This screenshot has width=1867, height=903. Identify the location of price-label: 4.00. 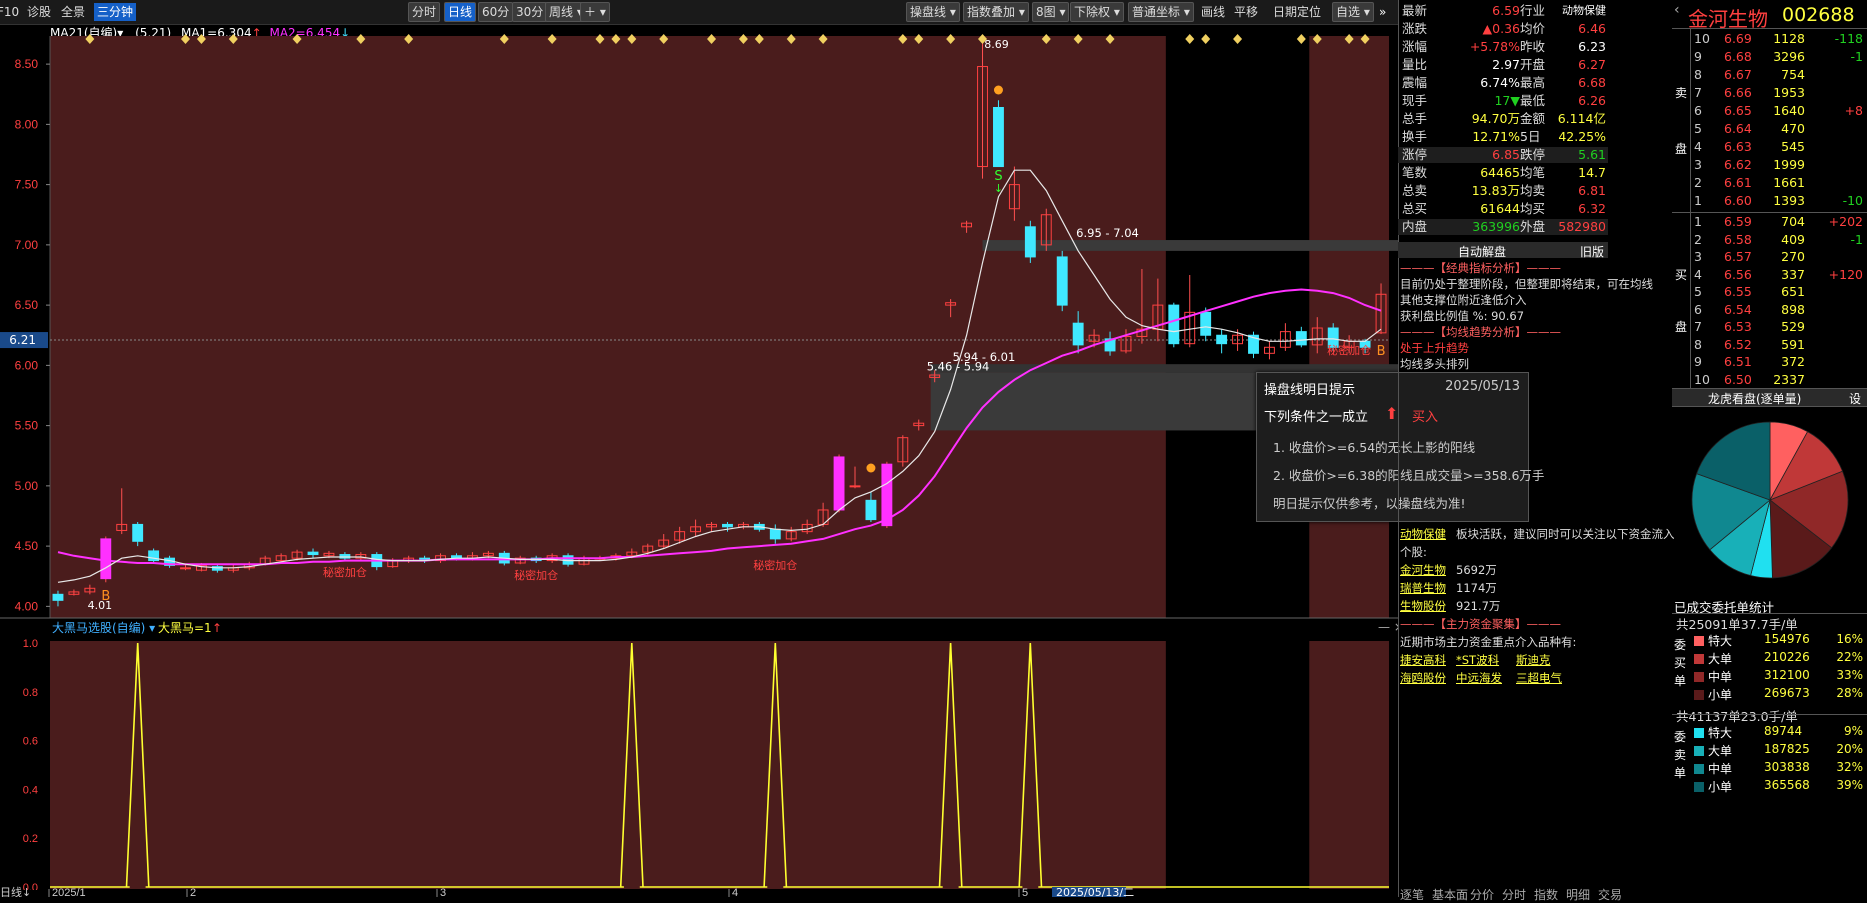
(27, 606).